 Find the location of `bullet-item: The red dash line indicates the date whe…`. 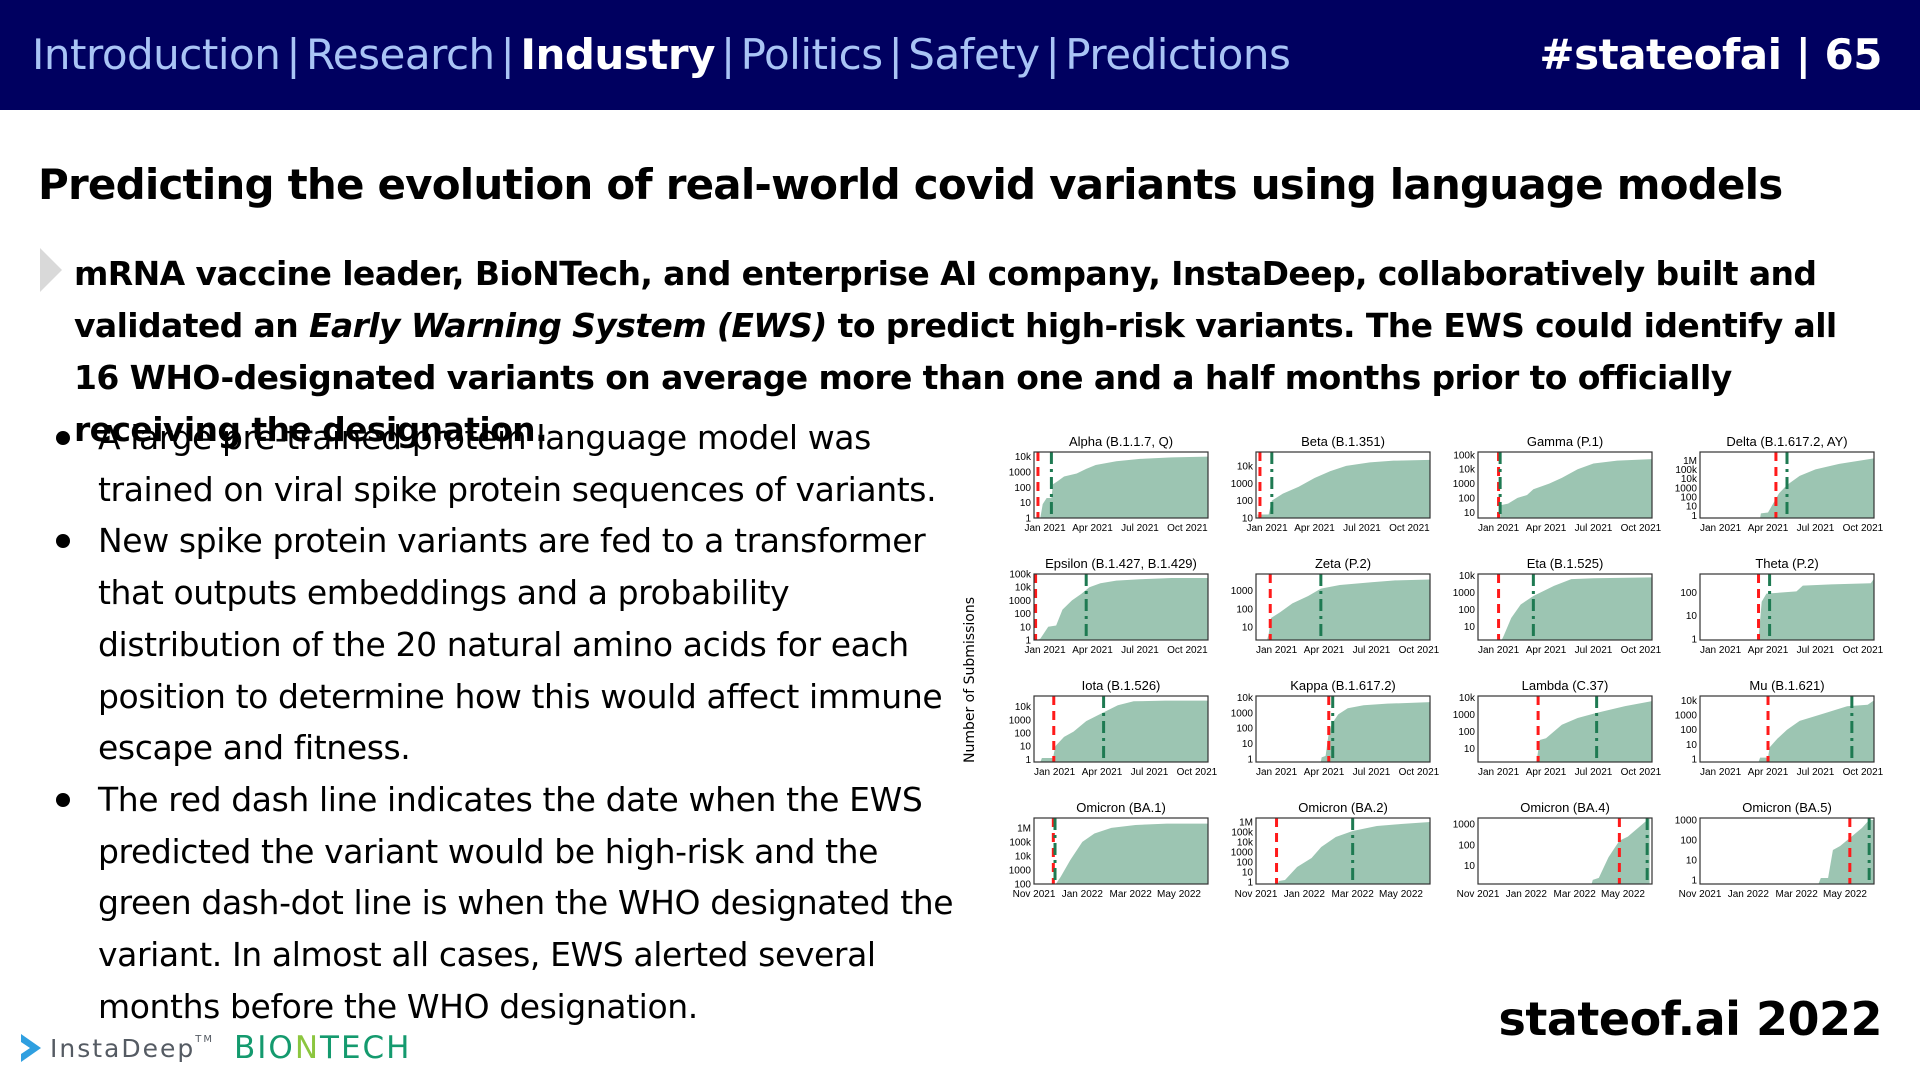

bullet-item: The red dash line indicates the date whe… is located at coordinates (505, 903).